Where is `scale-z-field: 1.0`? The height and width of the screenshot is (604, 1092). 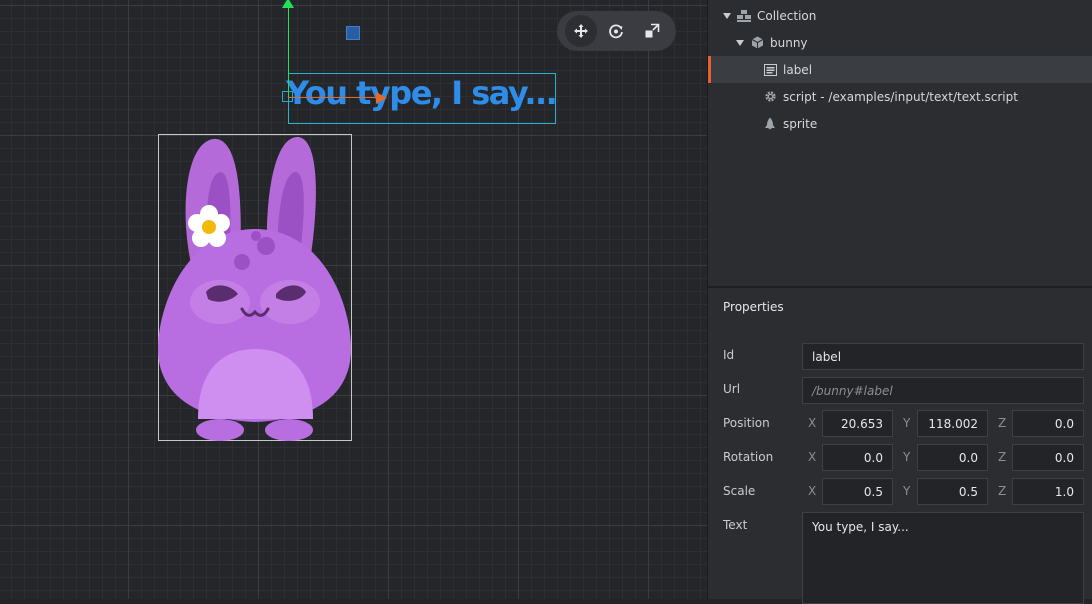 scale-z-field: 1.0 is located at coordinates (1048, 491).